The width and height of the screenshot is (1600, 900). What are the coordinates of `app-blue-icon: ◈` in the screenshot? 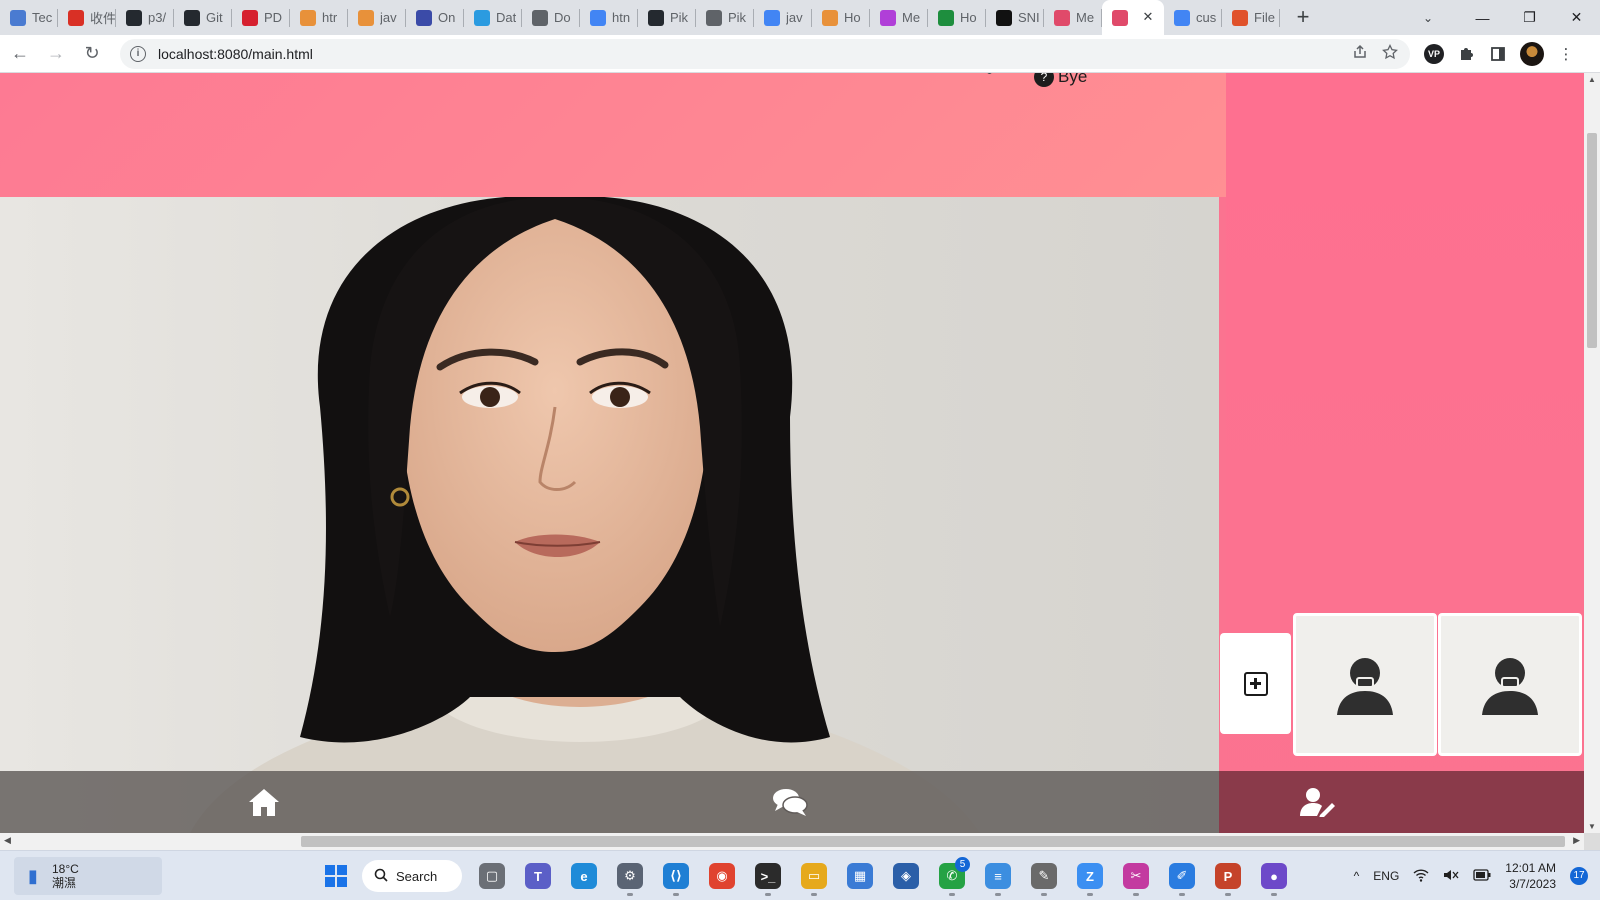 It's located at (906, 876).